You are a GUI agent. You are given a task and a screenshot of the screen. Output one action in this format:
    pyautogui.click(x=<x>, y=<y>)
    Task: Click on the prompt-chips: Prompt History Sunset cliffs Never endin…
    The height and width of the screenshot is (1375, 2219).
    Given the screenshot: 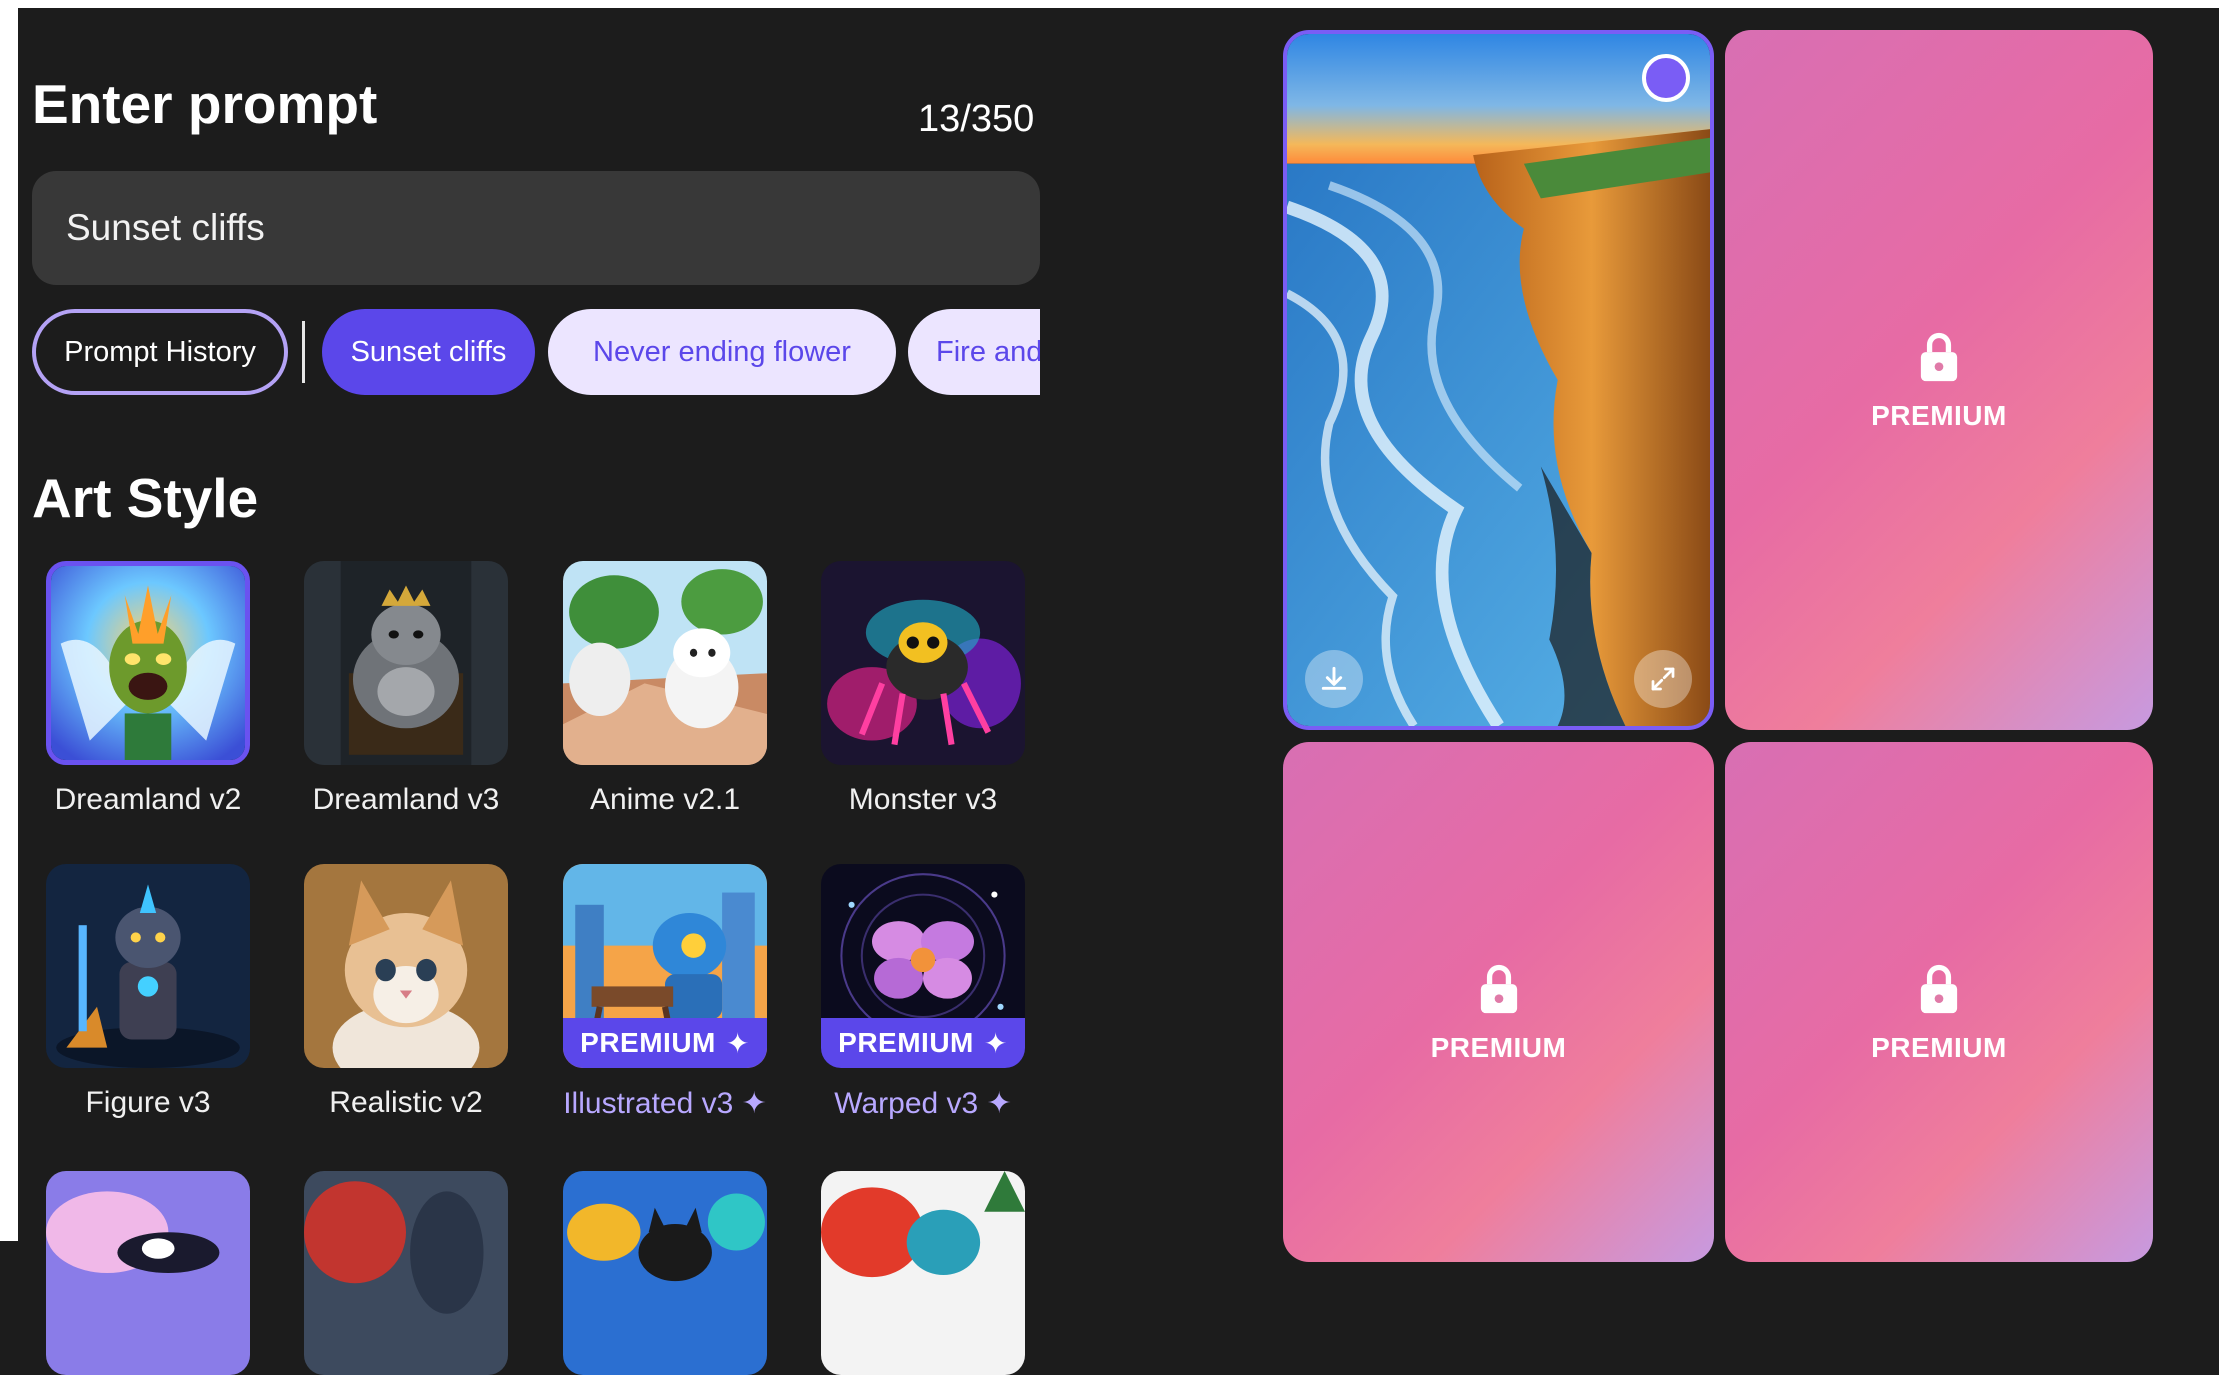 What is the action you would take?
    pyautogui.click(x=536, y=352)
    